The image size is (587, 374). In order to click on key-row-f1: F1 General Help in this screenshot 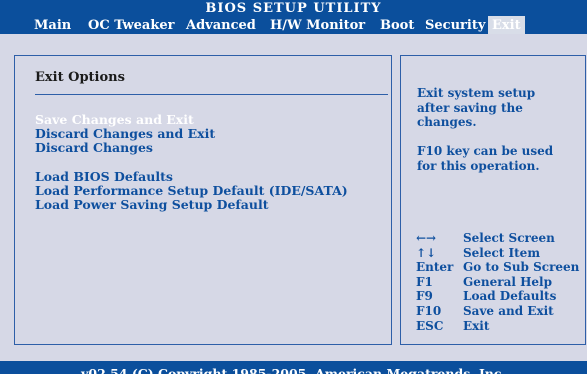, I will do `click(501, 282)`.